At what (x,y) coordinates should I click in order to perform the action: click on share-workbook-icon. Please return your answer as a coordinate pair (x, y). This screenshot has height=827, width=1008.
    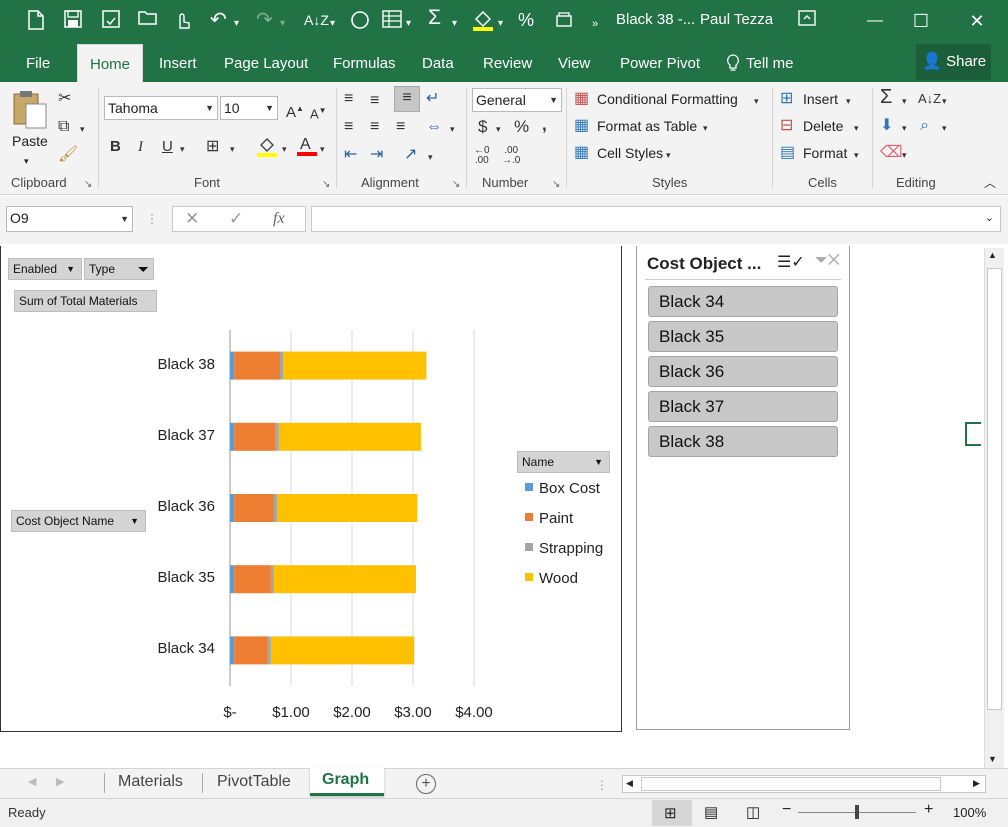
    Looking at the image, I should click on (564, 21).